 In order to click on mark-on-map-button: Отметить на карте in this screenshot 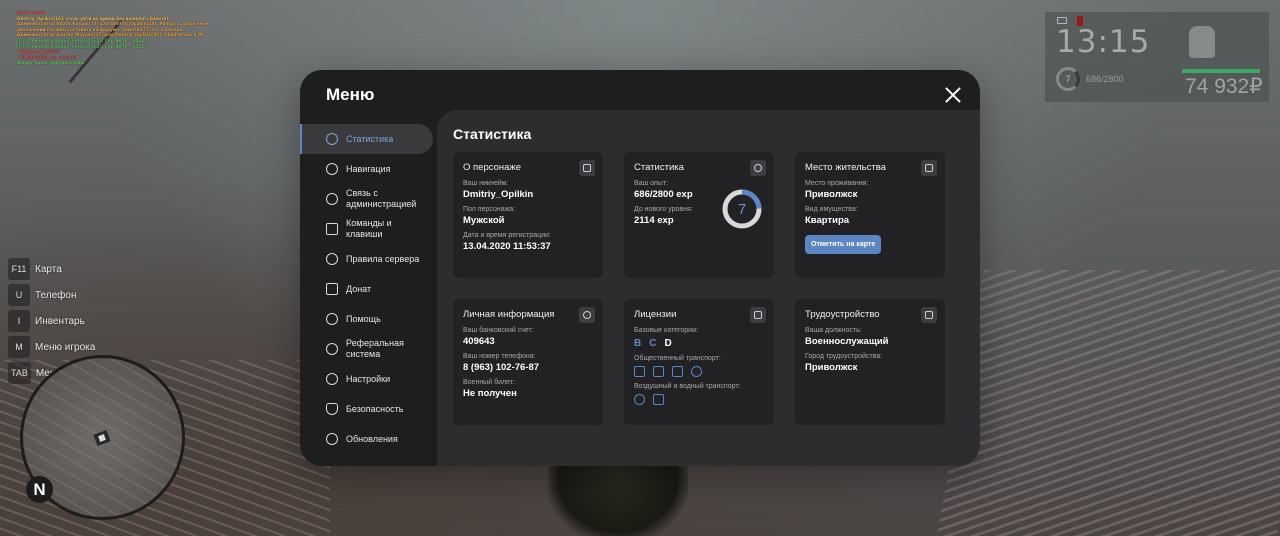, I will do `click(843, 244)`.